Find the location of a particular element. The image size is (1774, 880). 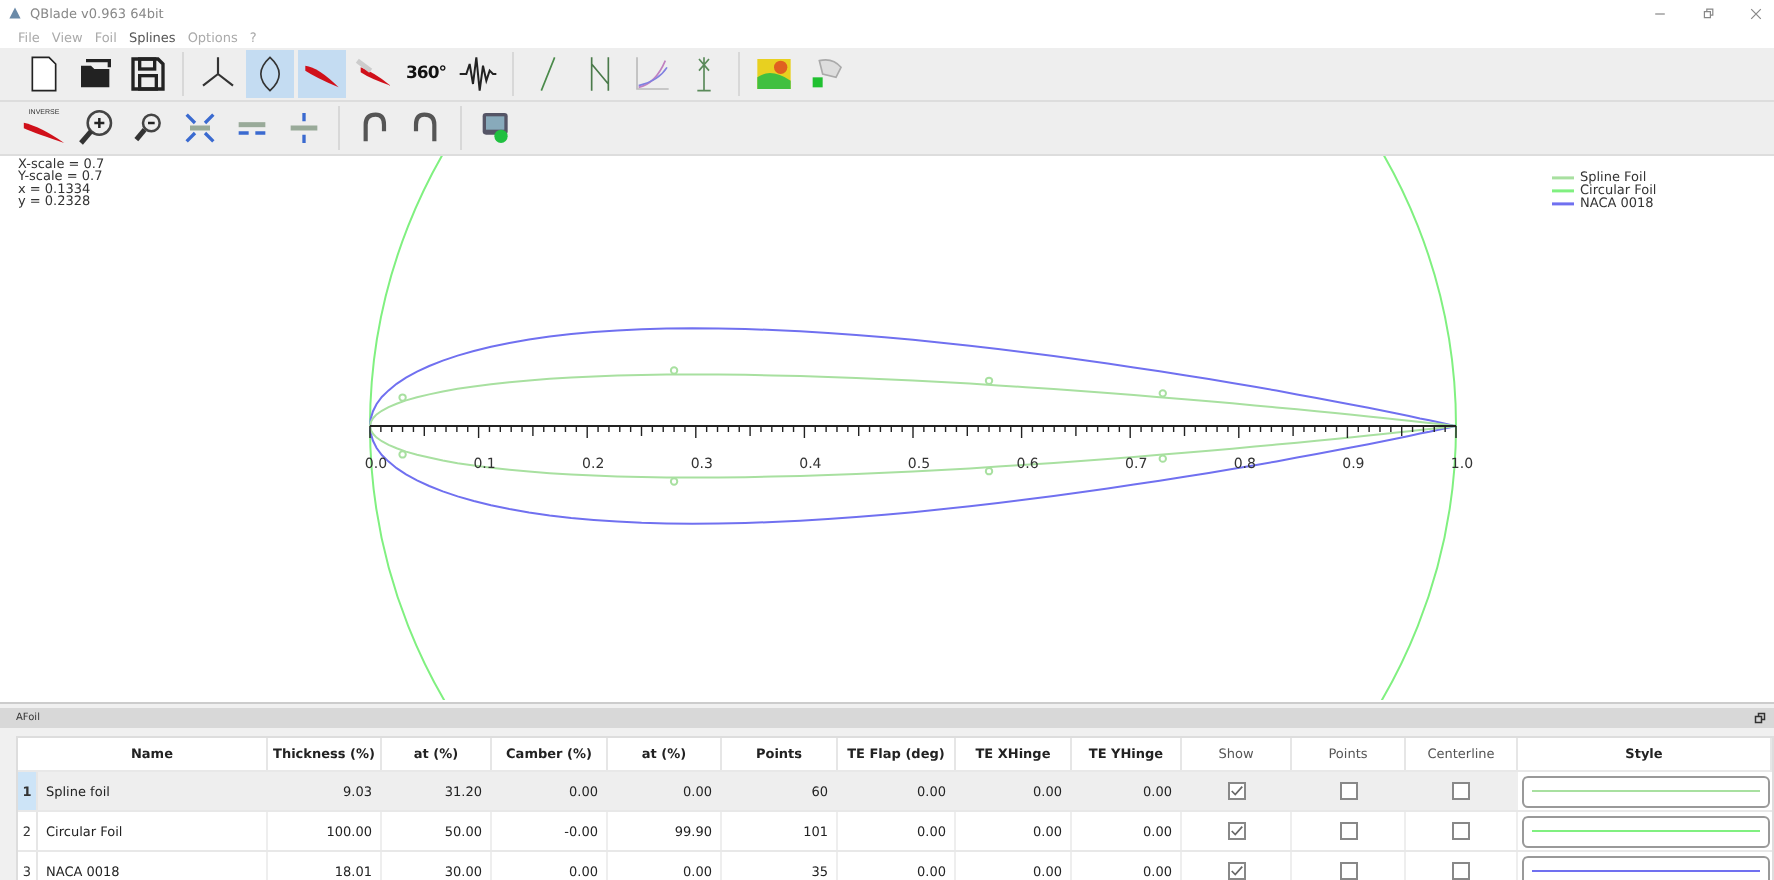

heatmap-icon is located at coordinates (774, 74).